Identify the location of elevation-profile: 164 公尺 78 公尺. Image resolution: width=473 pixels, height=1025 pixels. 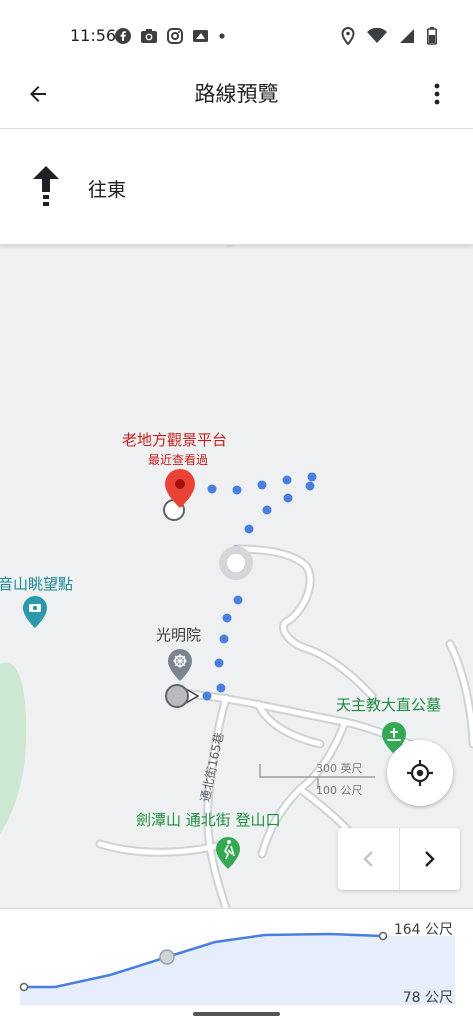
(236, 966).